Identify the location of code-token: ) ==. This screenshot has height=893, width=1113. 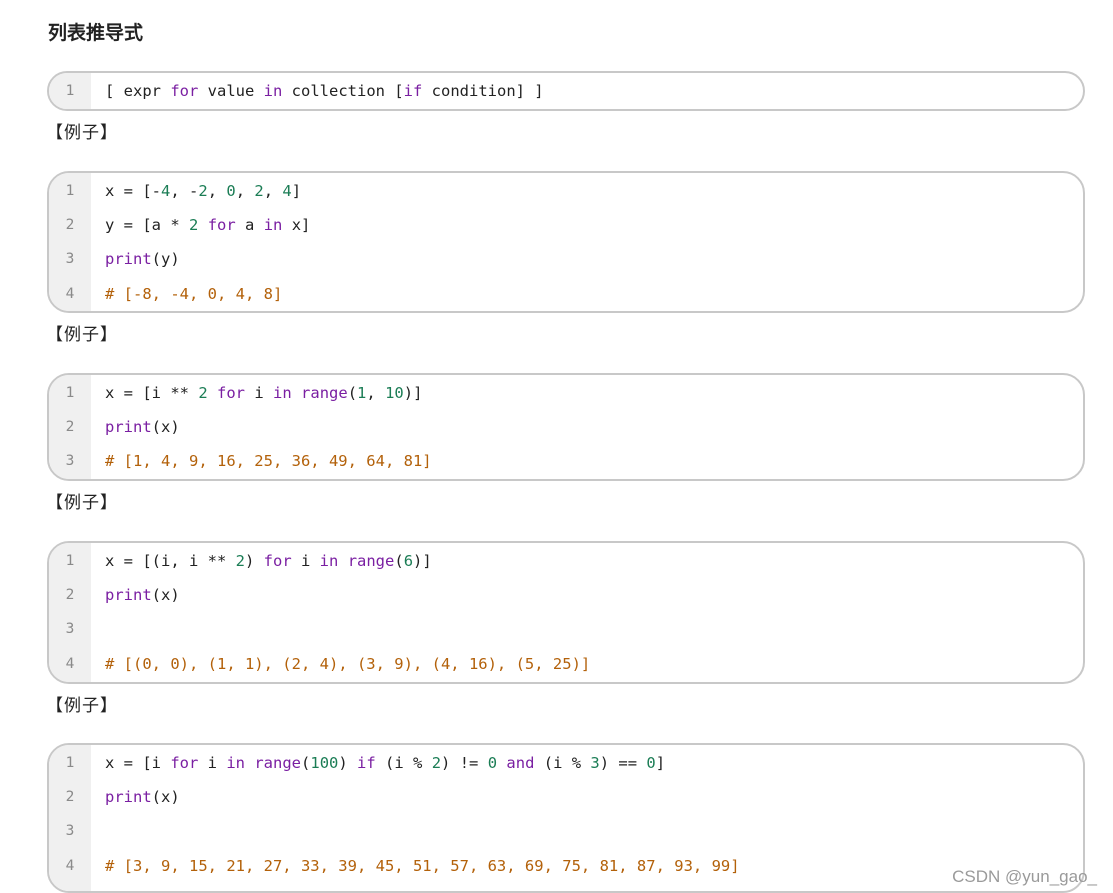
(623, 763).